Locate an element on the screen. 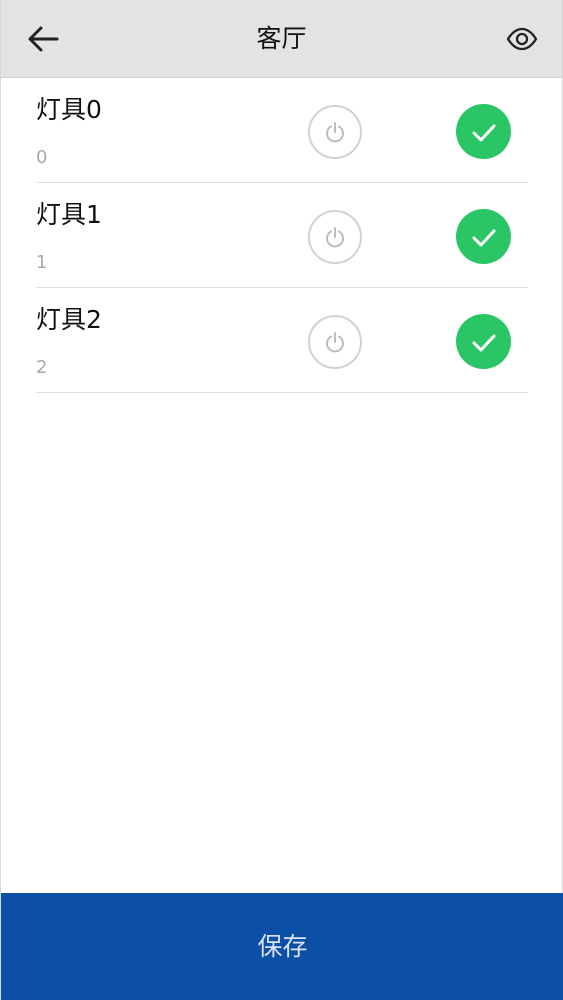 The height and width of the screenshot is (1000, 563). list-item: 灯具1 1 is located at coordinates (282, 235).